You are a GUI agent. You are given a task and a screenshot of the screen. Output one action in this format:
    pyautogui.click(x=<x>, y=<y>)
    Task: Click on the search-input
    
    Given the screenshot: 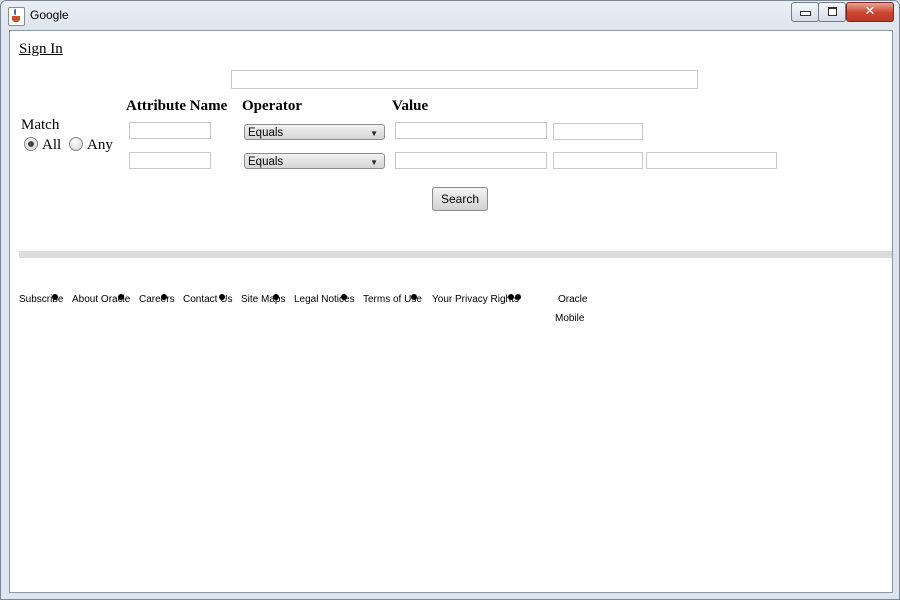 What is the action you would take?
    pyautogui.click(x=464, y=79)
    